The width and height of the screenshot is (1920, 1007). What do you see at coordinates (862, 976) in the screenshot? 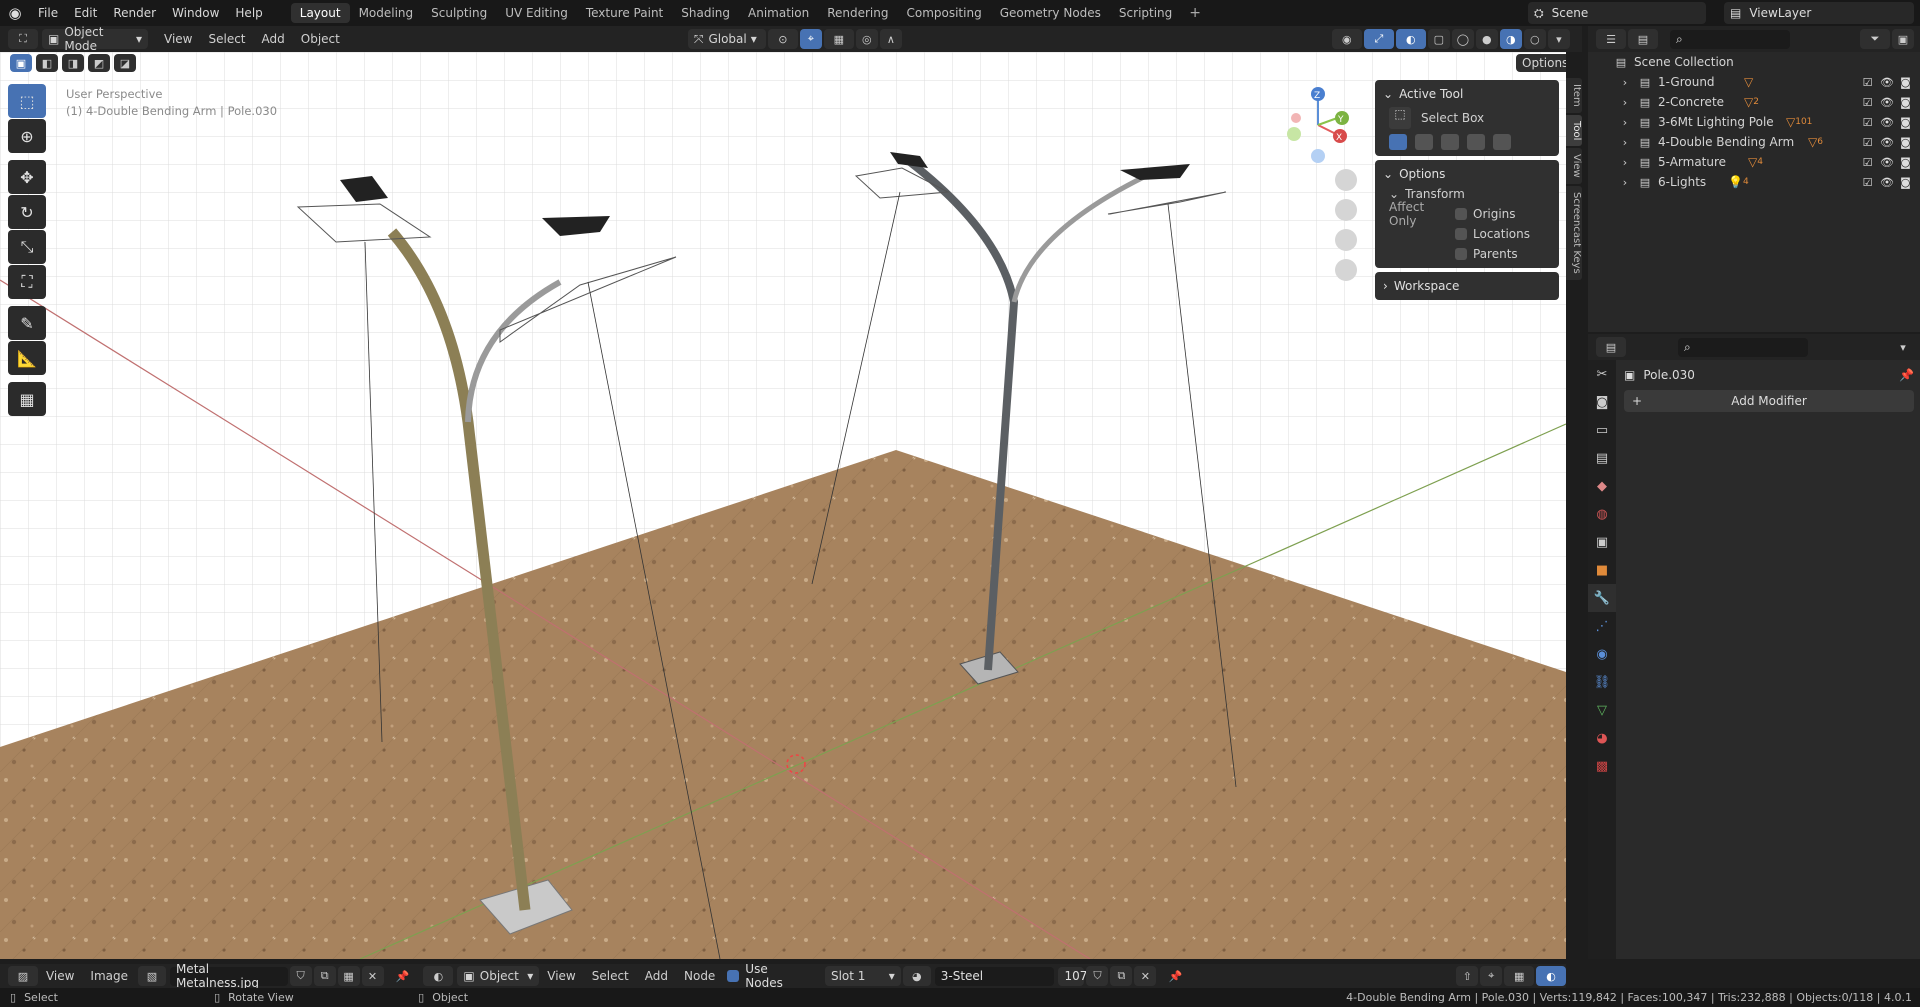
I see `slot-dropdown: Slot 1 ▾` at bounding box center [862, 976].